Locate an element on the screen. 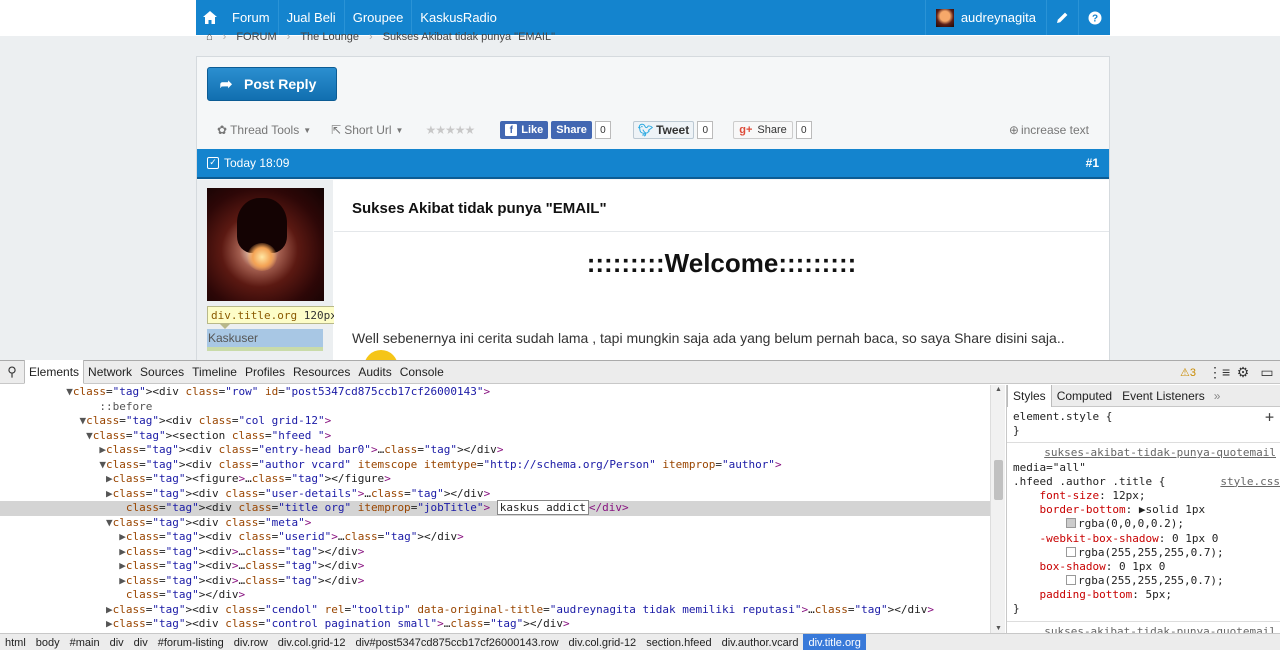 This screenshot has width=1280, height=650. dom-tree-scrollbar: ▲ ▼ is located at coordinates (997, 509).